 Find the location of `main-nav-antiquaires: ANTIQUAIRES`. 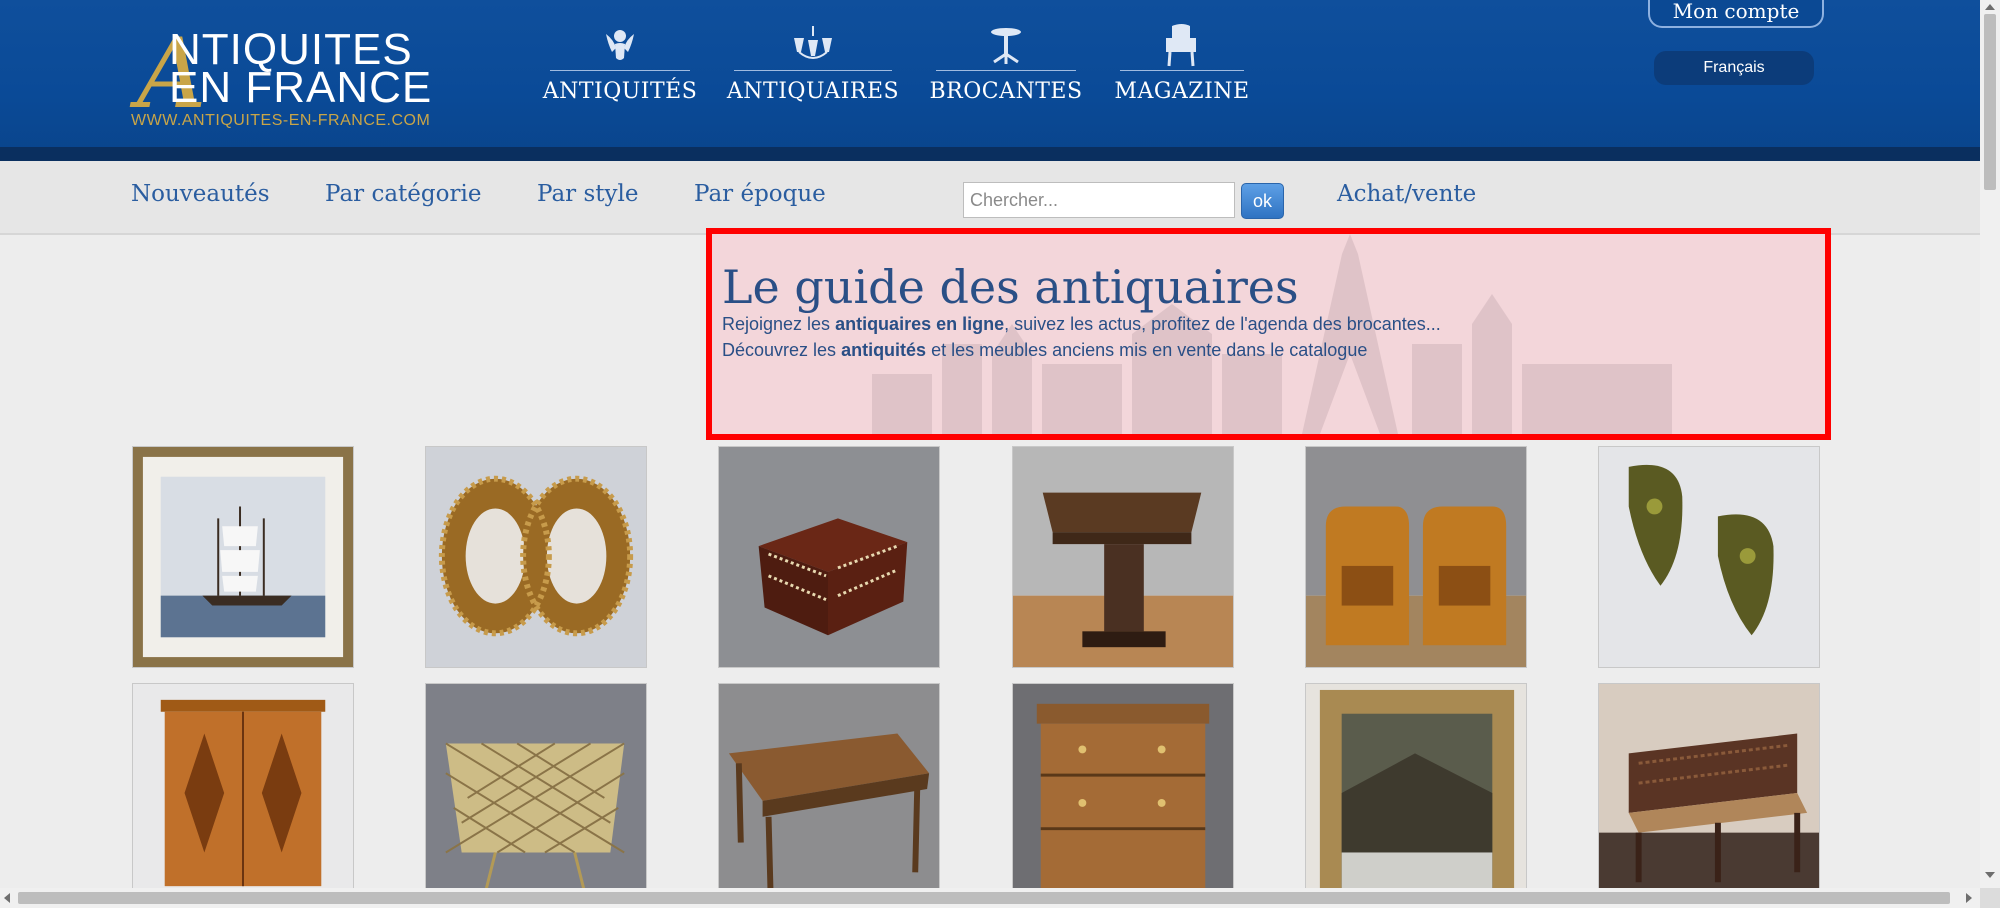

main-nav-antiquaires: ANTIQUAIRES is located at coordinates (813, 69).